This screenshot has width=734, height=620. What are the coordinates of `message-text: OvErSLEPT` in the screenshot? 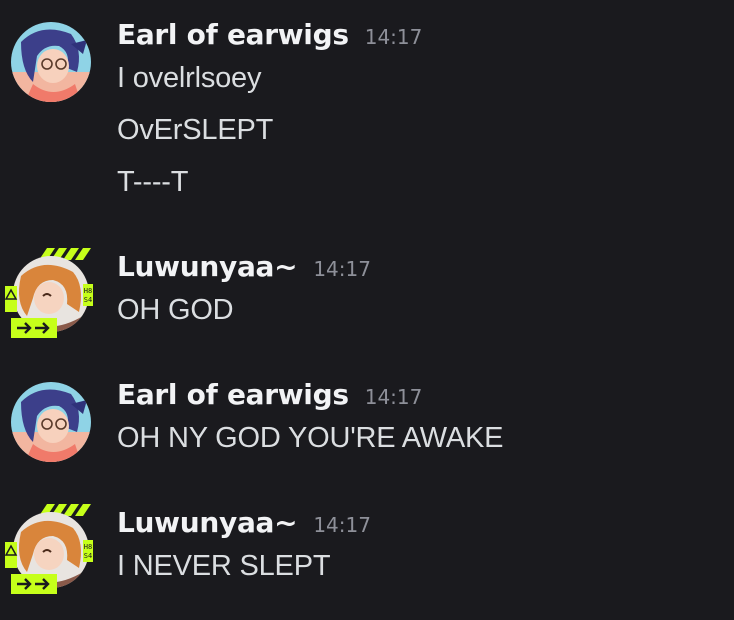 It's located at (195, 130).